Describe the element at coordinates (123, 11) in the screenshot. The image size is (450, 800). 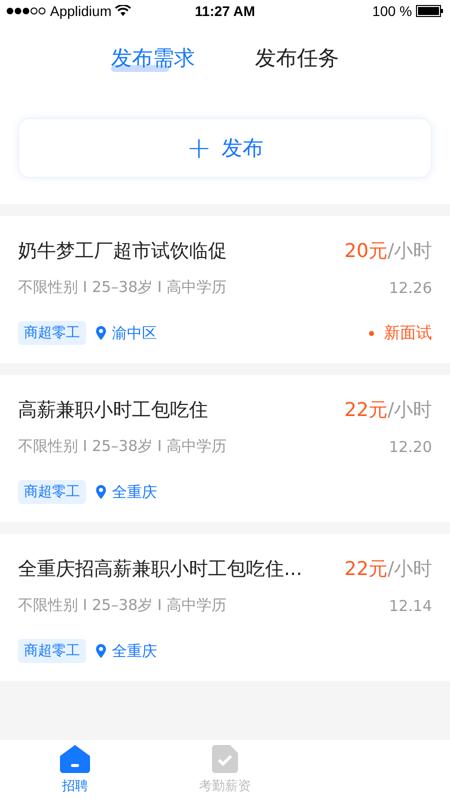
I see `wifi-icon` at that location.